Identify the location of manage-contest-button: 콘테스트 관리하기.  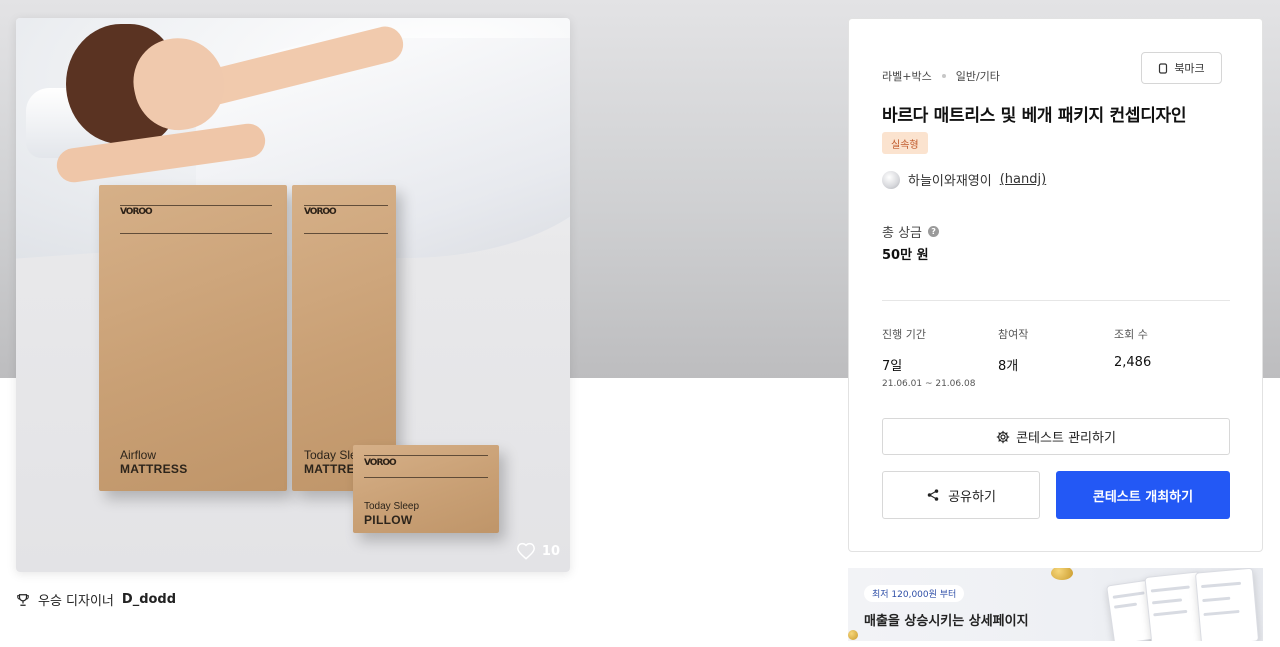
(1056, 436).